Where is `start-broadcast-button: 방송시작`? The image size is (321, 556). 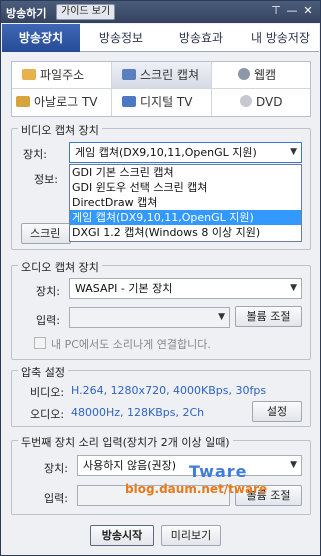 start-broadcast-button: 방송시작 is located at coordinates (122, 535).